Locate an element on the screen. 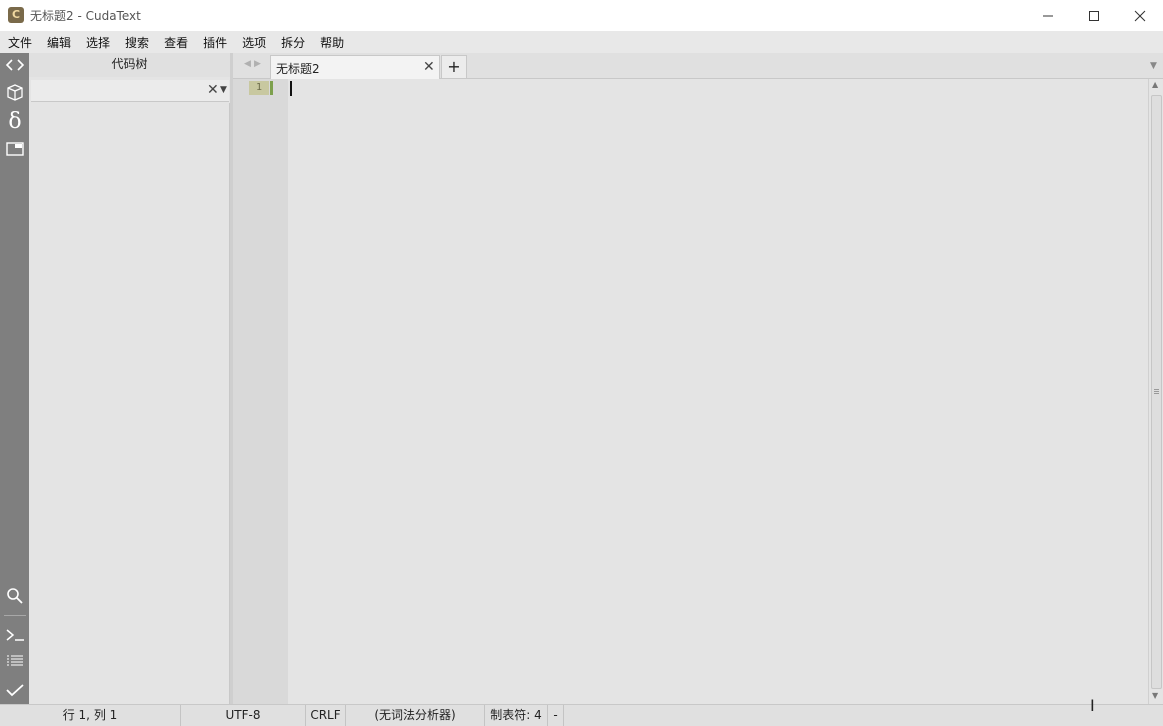 This screenshot has height=726, width=1163. current-line-marker is located at coordinates (271, 88).